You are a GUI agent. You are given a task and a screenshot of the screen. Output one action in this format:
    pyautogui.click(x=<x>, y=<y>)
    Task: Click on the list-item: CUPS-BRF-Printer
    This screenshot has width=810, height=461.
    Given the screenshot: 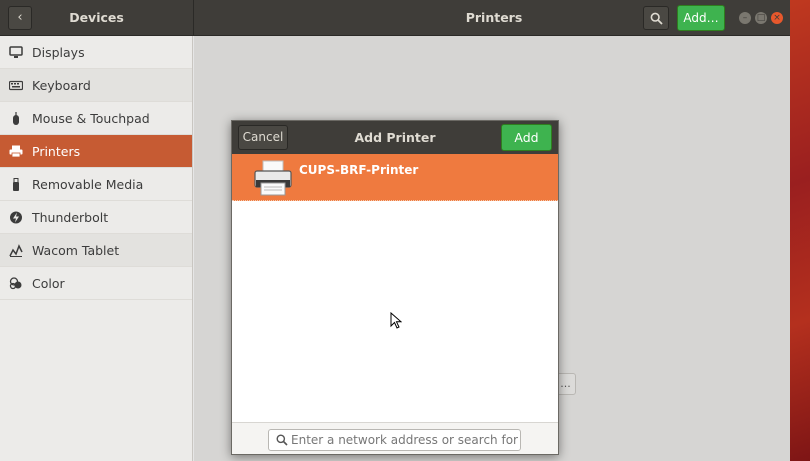 What is the action you would take?
    pyautogui.click(x=395, y=177)
    